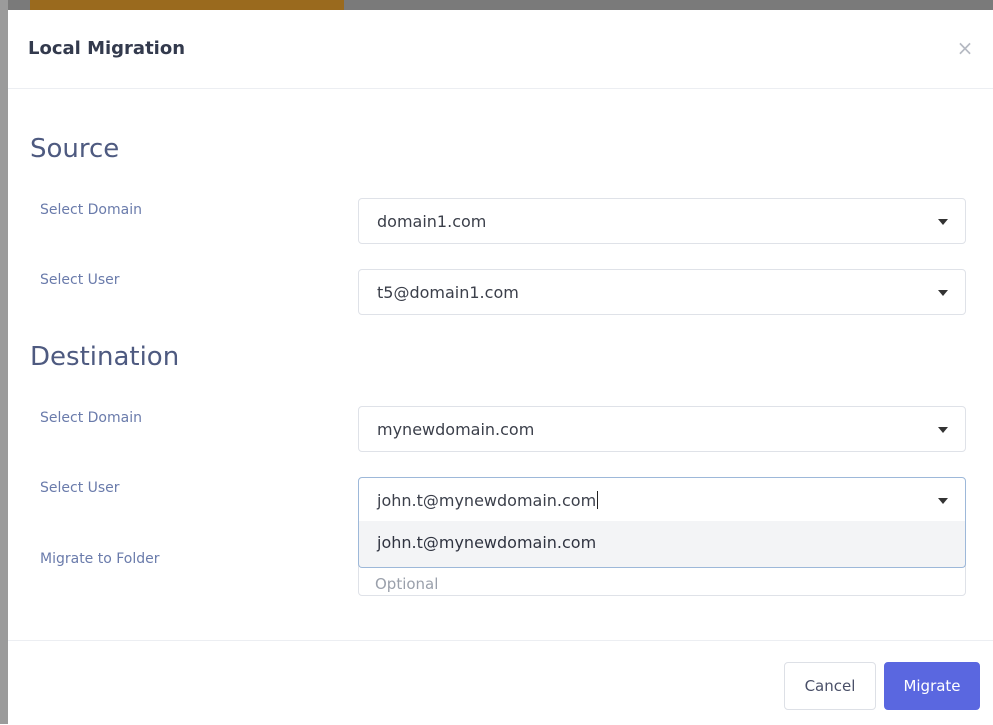  Describe the element at coordinates (448, 292) in the screenshot. I see `source-user-value: t5@domain1.com` at that location.